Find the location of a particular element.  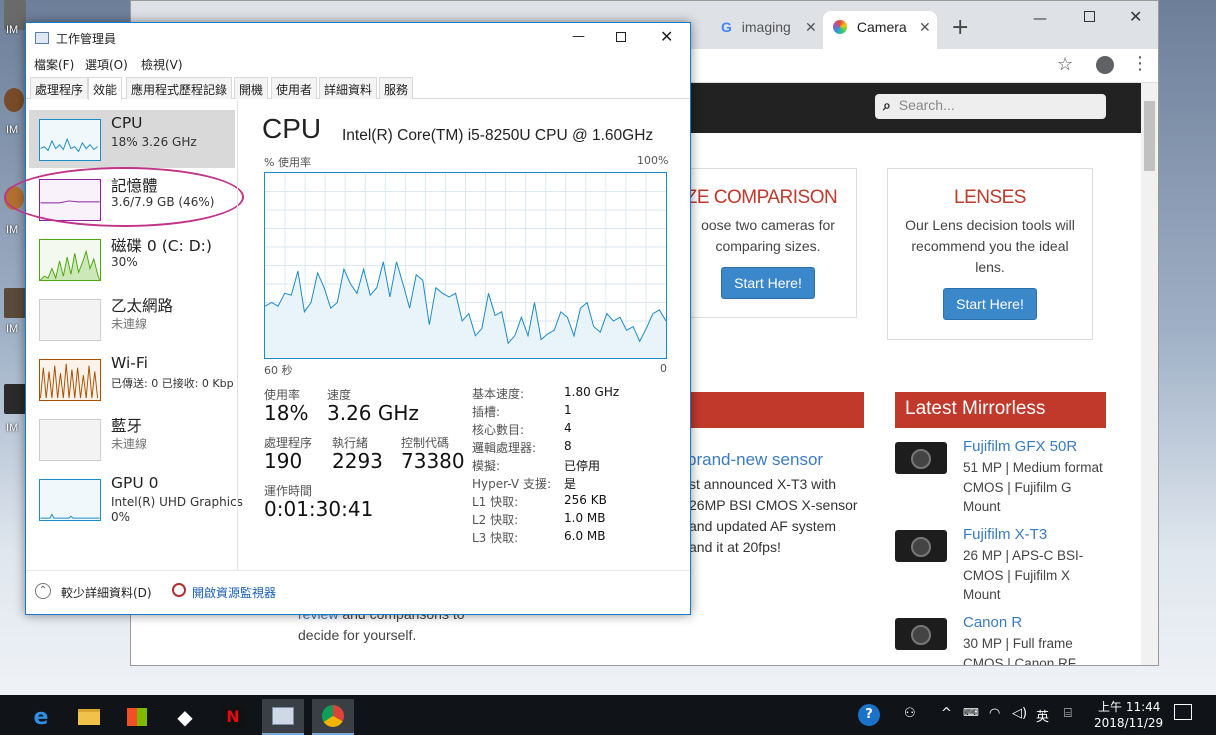

volume-icon: ◁) is located at coordinates (1019, 713).